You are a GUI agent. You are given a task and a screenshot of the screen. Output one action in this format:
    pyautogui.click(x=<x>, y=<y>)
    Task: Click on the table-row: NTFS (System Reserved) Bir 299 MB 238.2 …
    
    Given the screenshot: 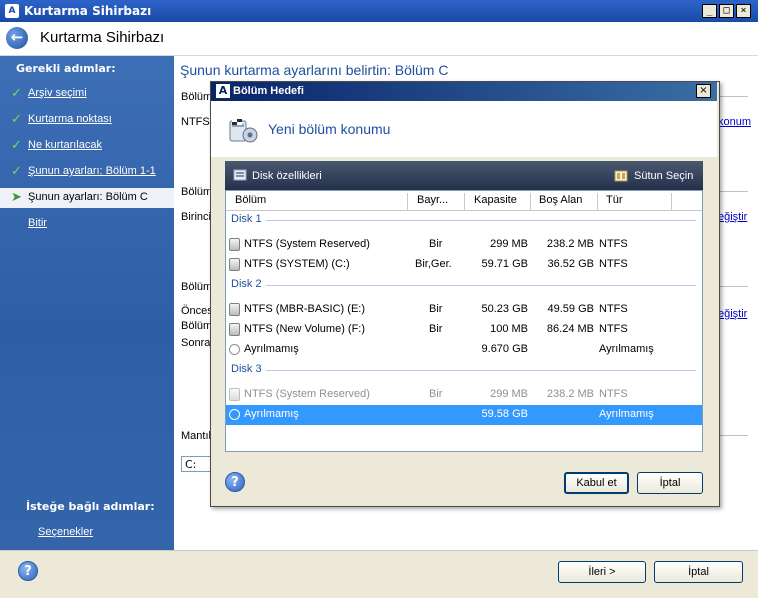 What is the action you would take?
    pyautogui.click(x=464, y=245)
    